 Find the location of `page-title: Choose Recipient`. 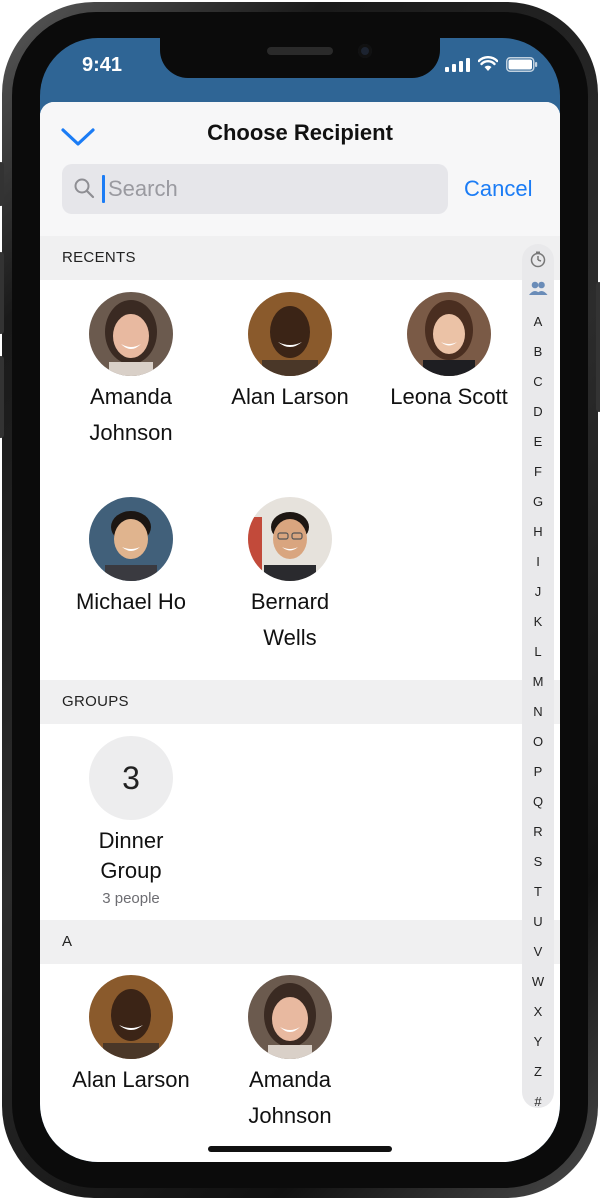

page-title: Choose Recipient is located at coordinates (300, 132).